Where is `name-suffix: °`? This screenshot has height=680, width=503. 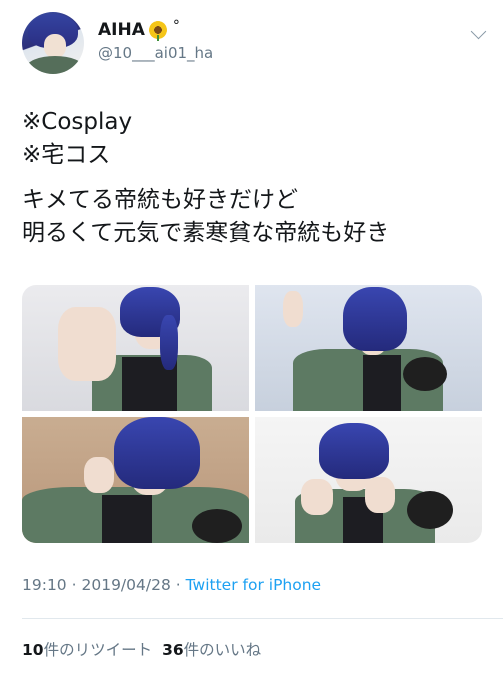
name-suffix: ° is located at coordinates (176, 26).